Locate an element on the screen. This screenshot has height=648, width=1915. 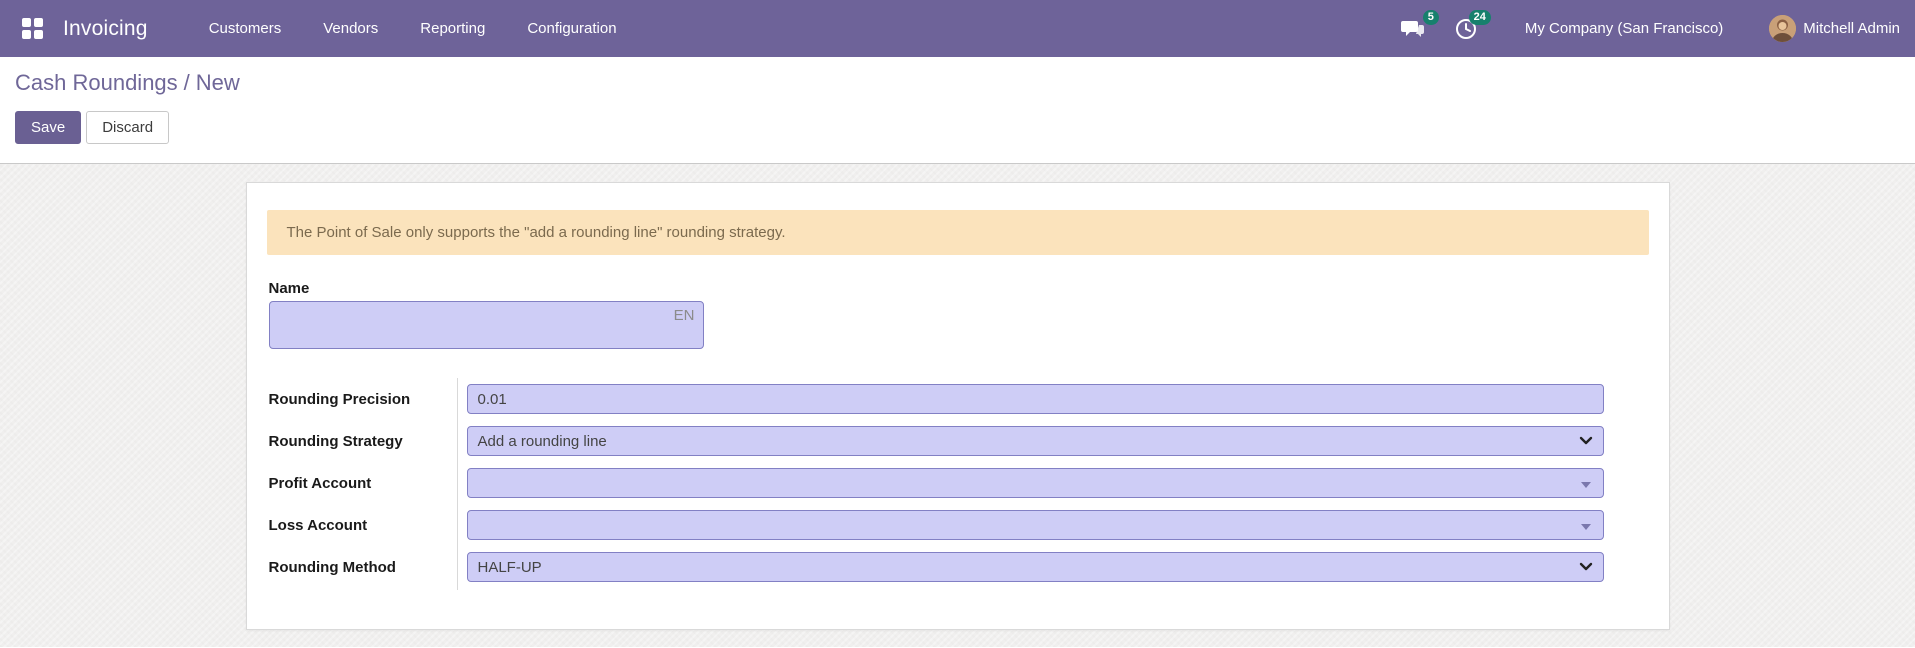
apps-grid-icon is located at coordinates (33, 28).